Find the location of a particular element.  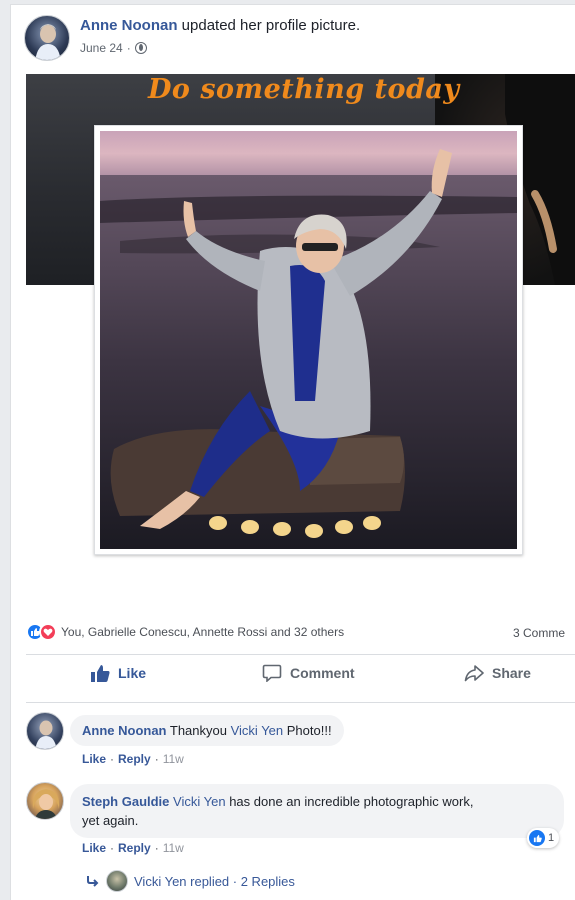

comment-avatar-steph is located at coordinates (45, 801).